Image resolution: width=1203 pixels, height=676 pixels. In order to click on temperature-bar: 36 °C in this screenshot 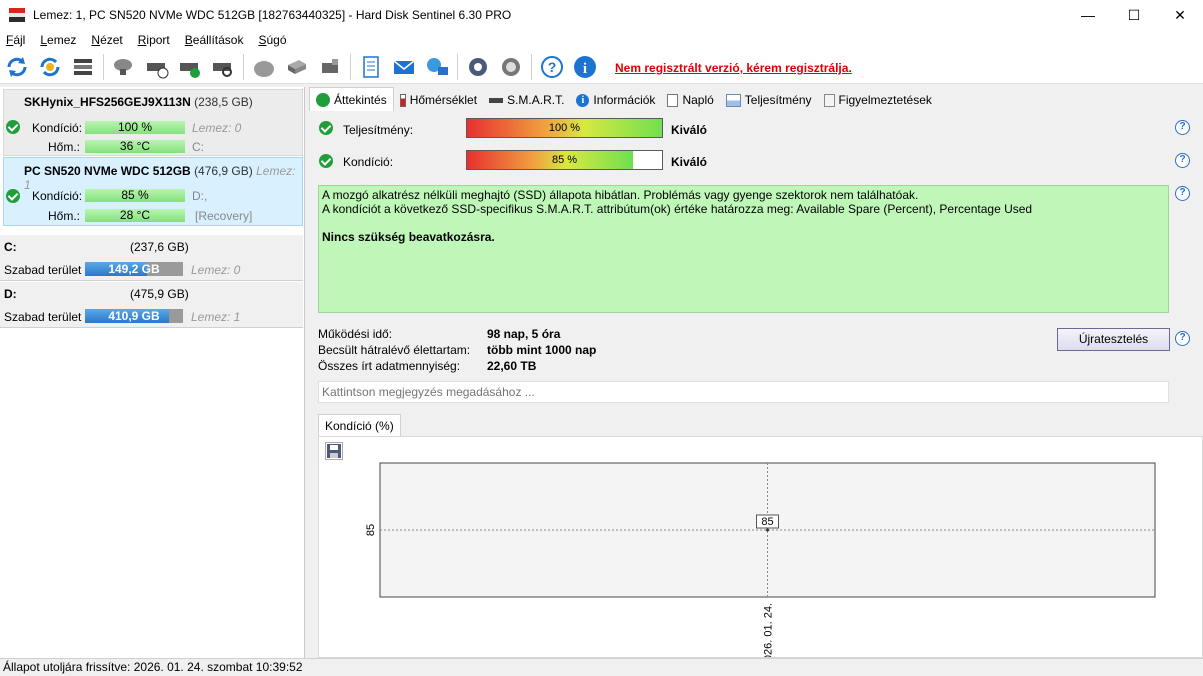, I will do `click(135, 146)`.